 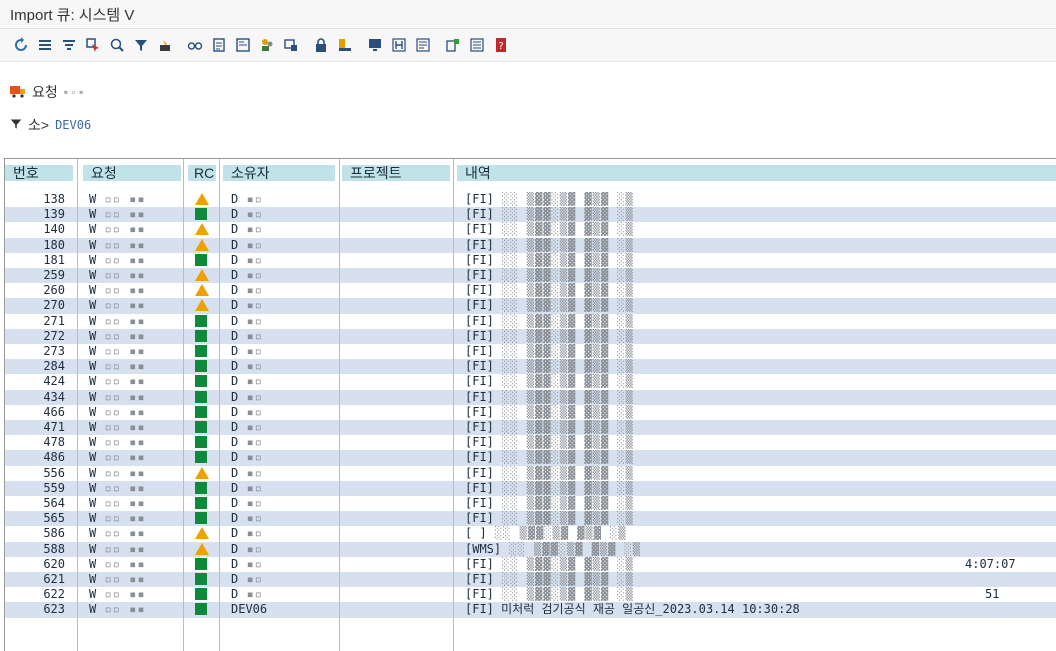 What do you see at coordinates (117, 45) in the screenshot?
I see `zoom-icon` at bounding box center [117, 45].